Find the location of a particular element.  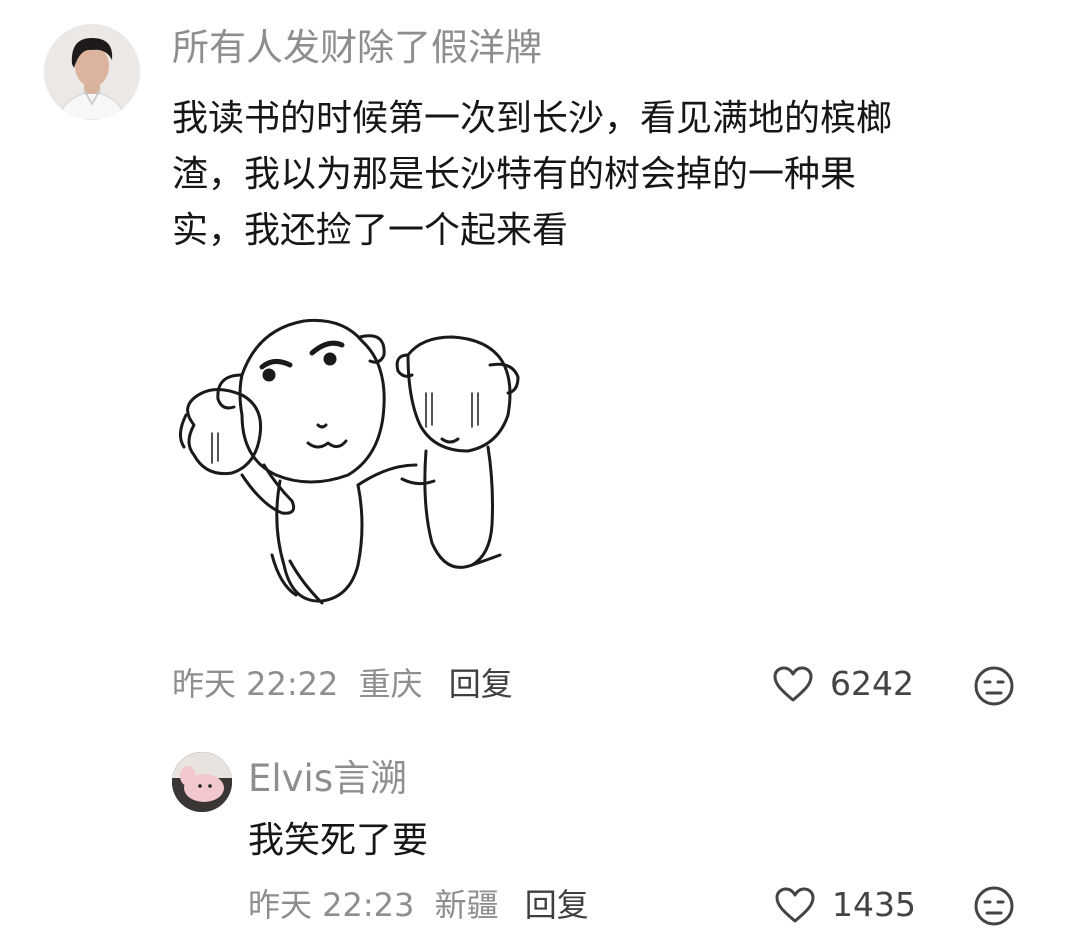

avatar-portrait-image is located at coordinates (92, 72).